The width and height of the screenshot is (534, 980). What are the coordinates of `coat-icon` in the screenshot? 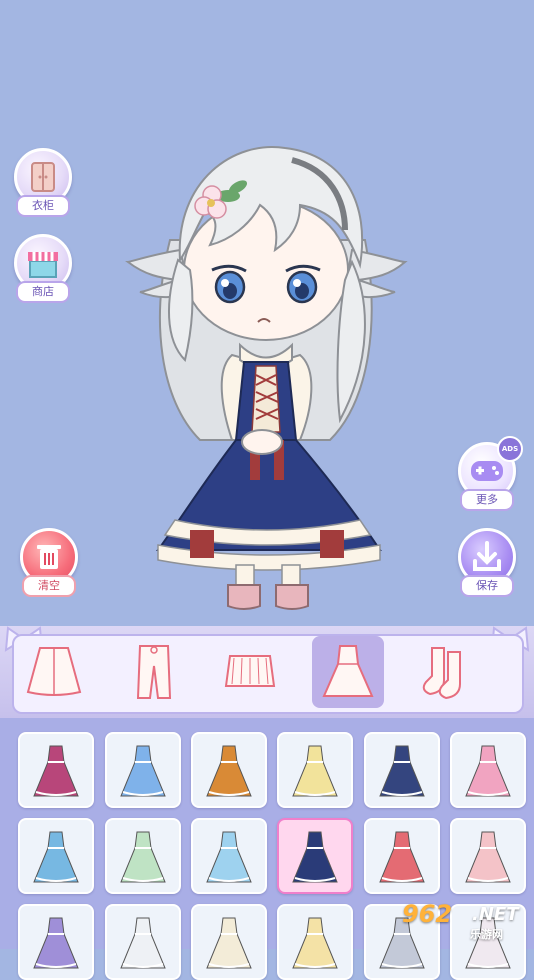 It's located at (54, 671).